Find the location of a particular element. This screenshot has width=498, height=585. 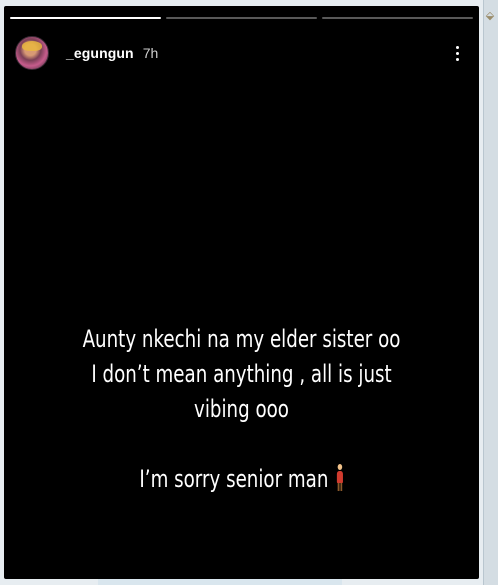

post-time: 7h is located at coordinates (150, 53).